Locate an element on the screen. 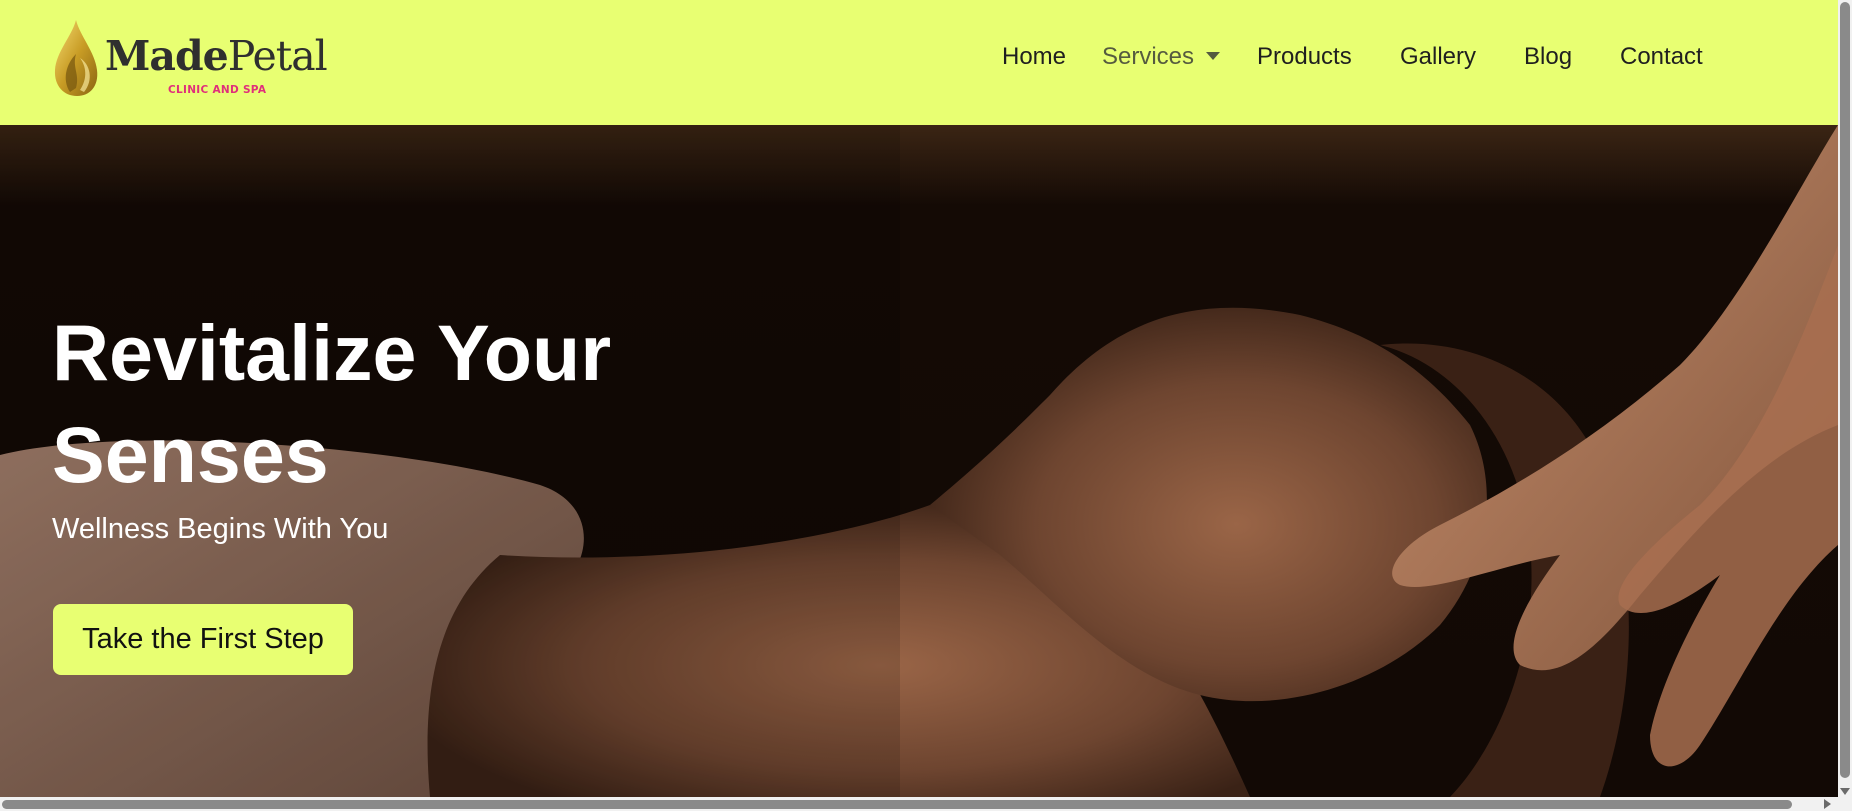  logo-tagline: CLINIC AND SPA is located at coordinates (217, 90).